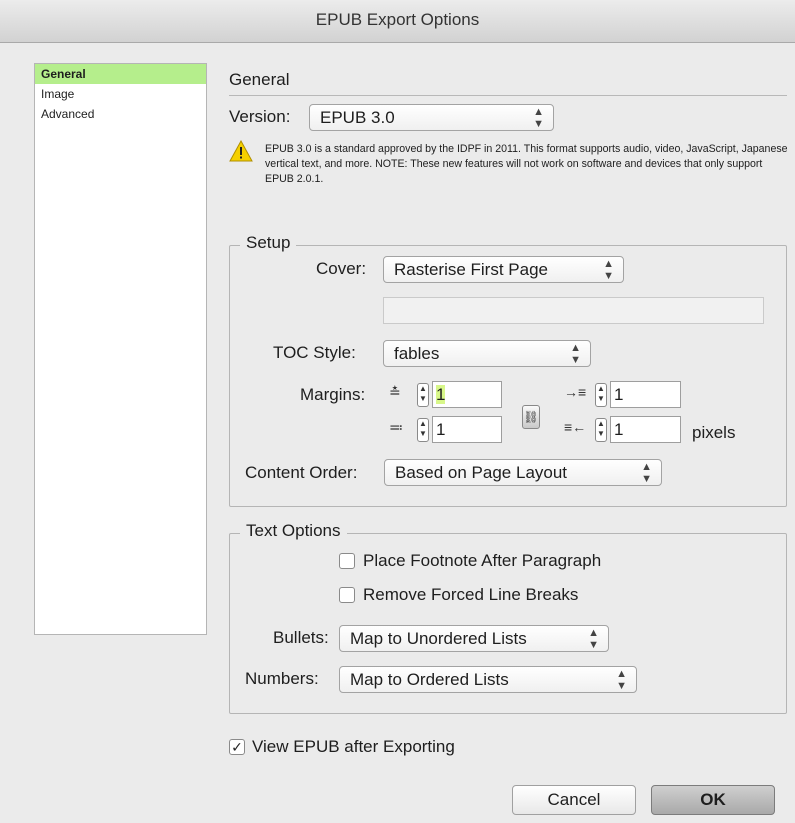 This screenshot has height=823, width=795. What do you see at coordinates (120, 114) in the screenshot?
I see `sidebar-item-advanced: Advanced` at bounding box center [120, 114].